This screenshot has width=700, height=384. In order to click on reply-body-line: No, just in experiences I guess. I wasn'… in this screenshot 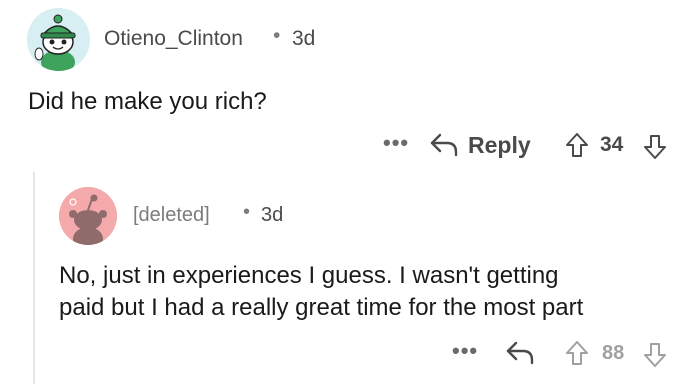, I will do `click(309, 275)`.